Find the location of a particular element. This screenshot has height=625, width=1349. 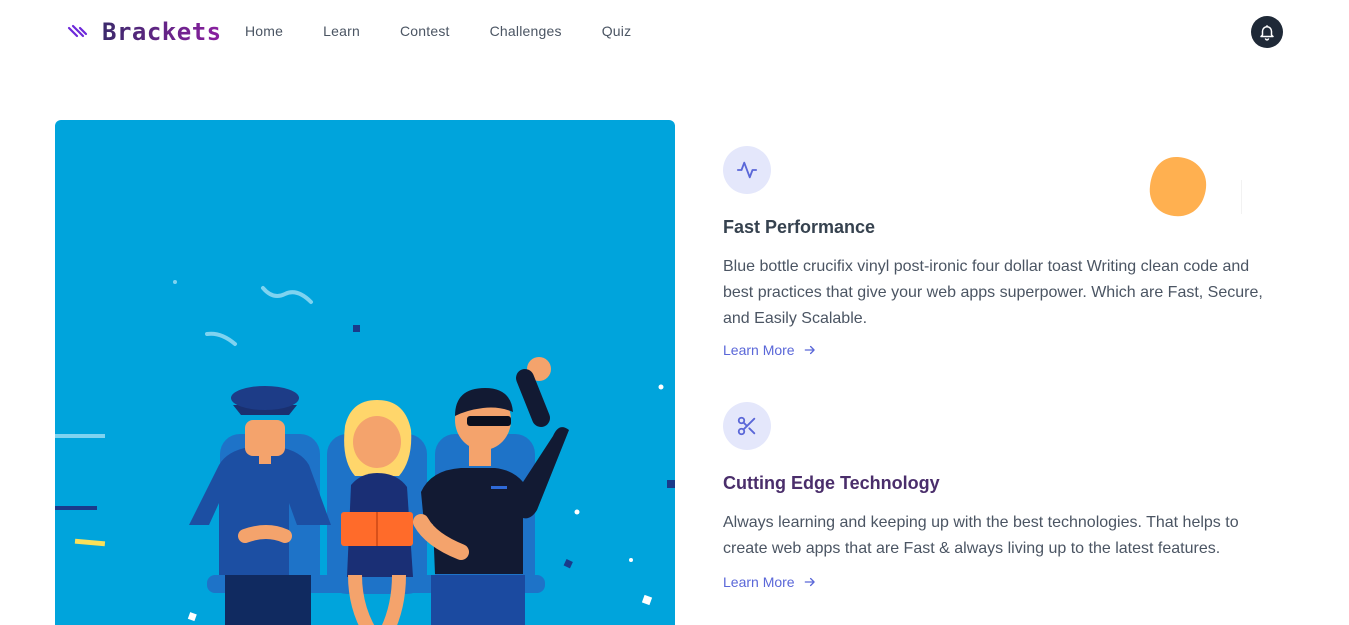

nav-learn-link: Learn is located at coordinates (341, 31).